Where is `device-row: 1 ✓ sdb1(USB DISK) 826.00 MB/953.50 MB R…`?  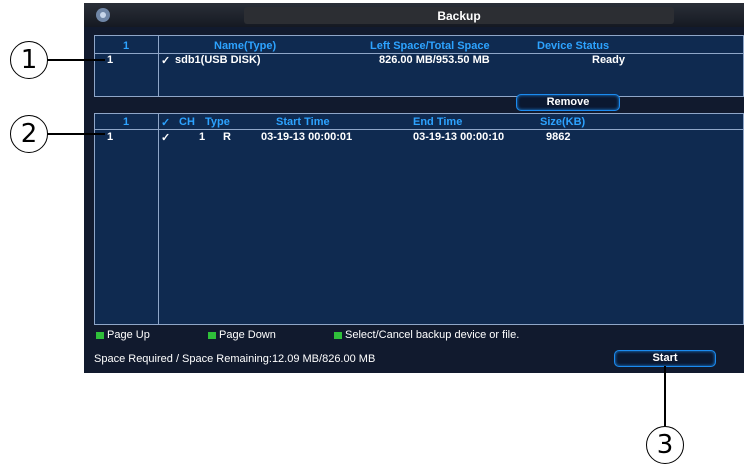
device-row: 1 ✓ sdb1(USB DISK) 826.00 MB/953.50 MB R… is located at coordinates (419, 60).